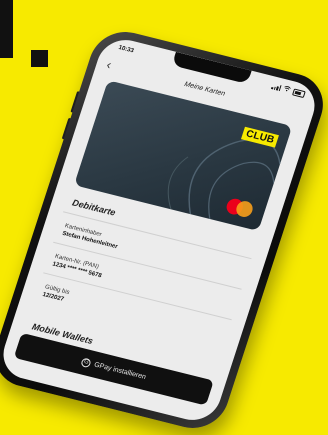 This screenshot has height=435, width=328. I want to click on valid-until-field: Gültig bis 12/2027, so click(56, 293).